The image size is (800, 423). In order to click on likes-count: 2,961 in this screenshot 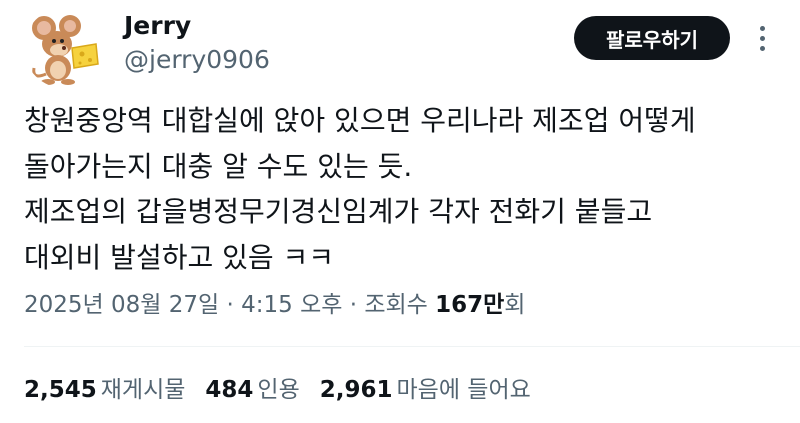, I will do `click(356, 390)`.